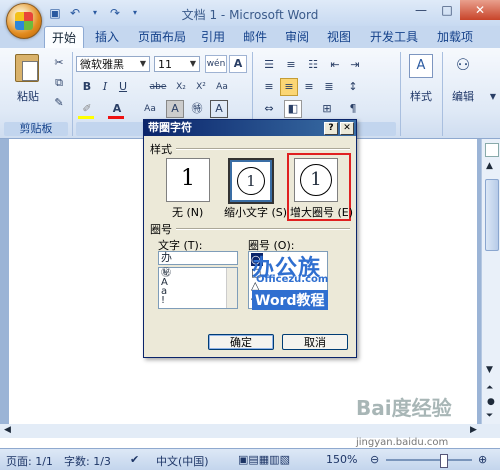 The image size is (500, 470). Describe the element at coordinates (421, 10) in the screenshot. I see `minimize-button: —` at that location.